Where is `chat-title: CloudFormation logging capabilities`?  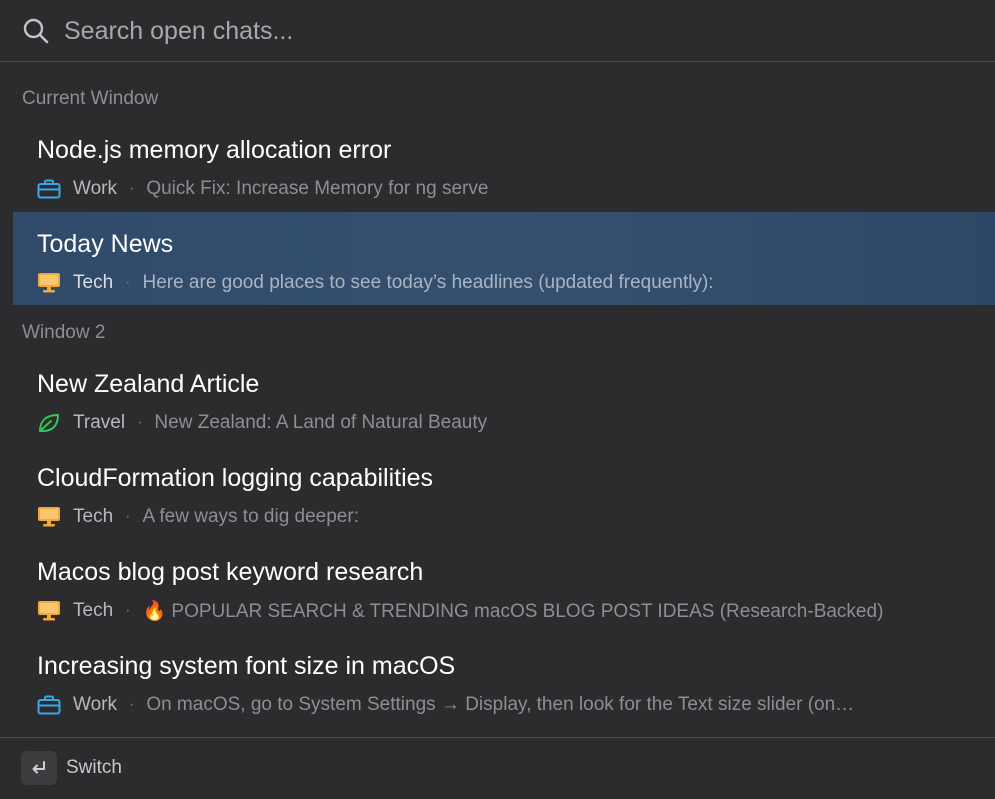 chat-title: CloudFormation logging capabilities is located at coordinates (235, 478).